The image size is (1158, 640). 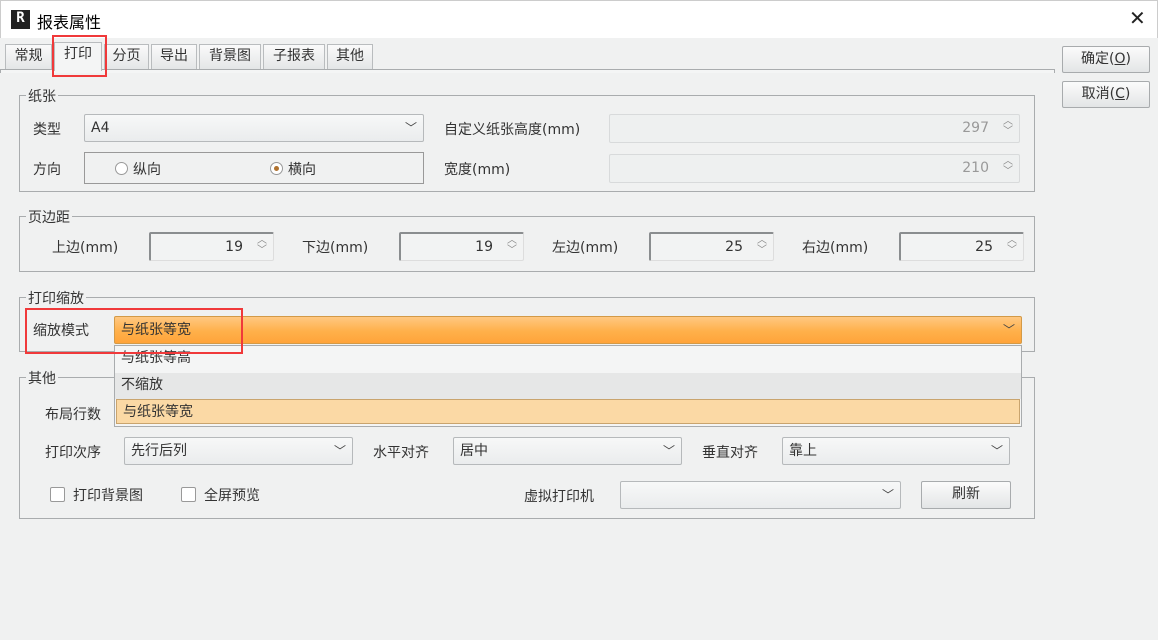 I want to click on title-bar: R 报表属性 ✕, so click(x=579, y=19).